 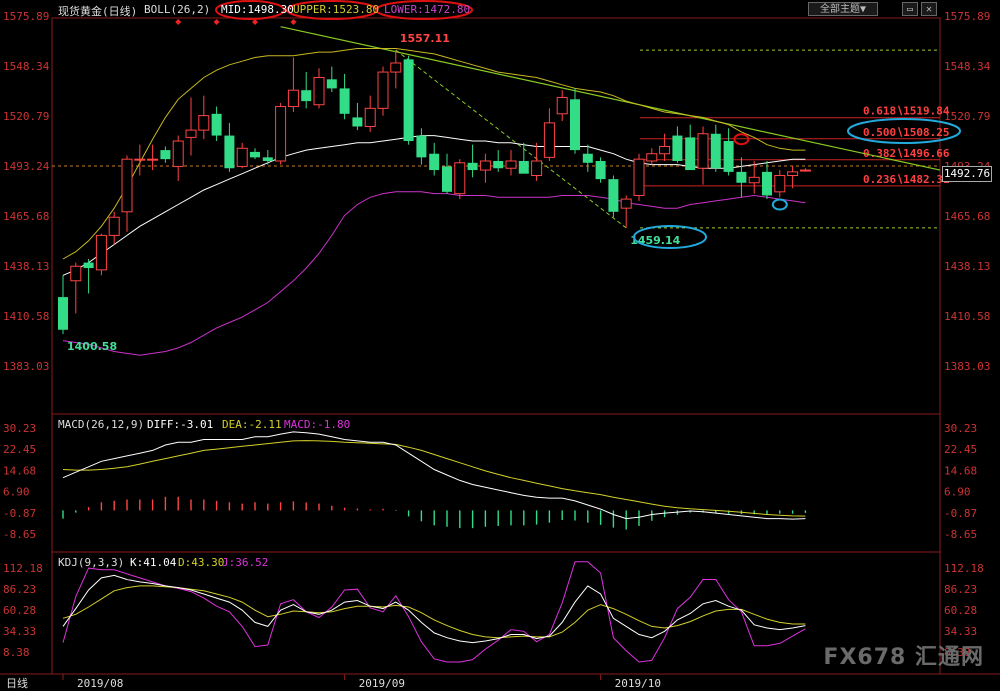 I want to click on fib-label: 0.618∖1519.84, so click(x=906, y=111).